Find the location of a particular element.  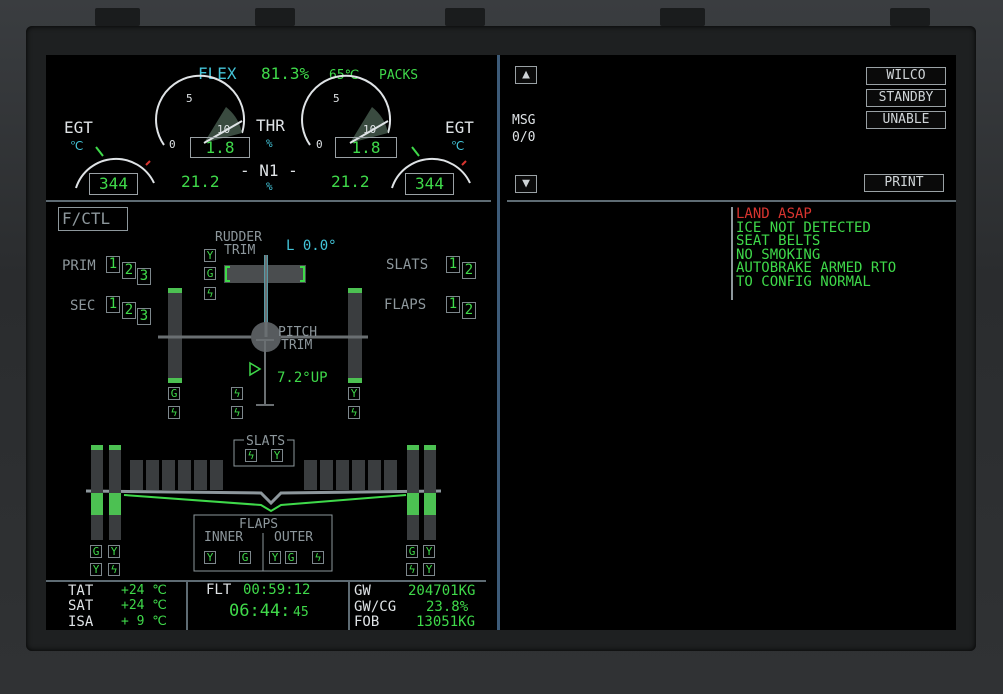

print-button: PRINT is located at coordinates (904, 183).